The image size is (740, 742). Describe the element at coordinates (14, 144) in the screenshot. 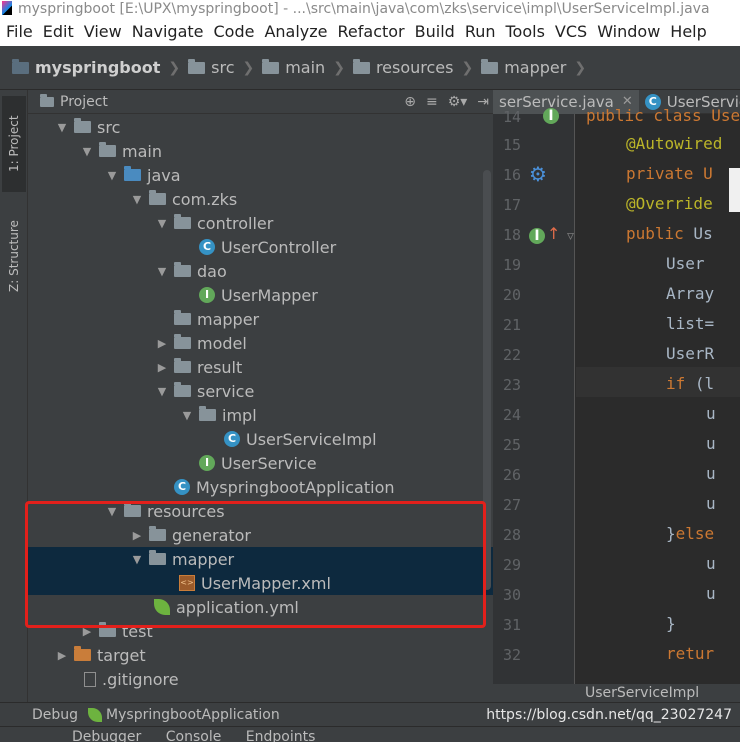

I see `tool-tab-project: 1: Project` at that location.